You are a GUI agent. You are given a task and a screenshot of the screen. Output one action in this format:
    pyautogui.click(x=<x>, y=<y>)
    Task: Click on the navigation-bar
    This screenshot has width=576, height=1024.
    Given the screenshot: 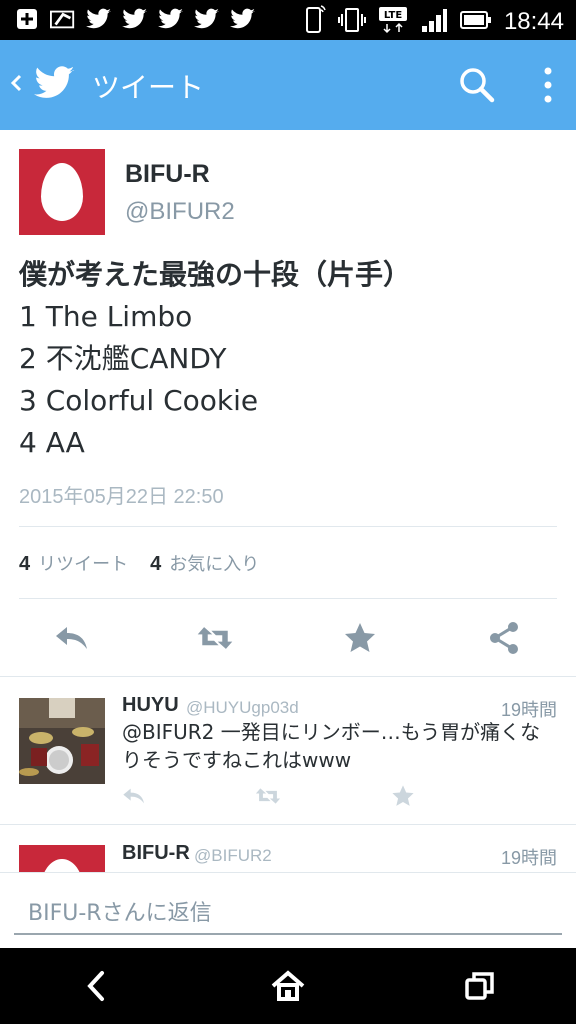 What is the action you would take?
    pyautogui.click(x=288, y=986)
    